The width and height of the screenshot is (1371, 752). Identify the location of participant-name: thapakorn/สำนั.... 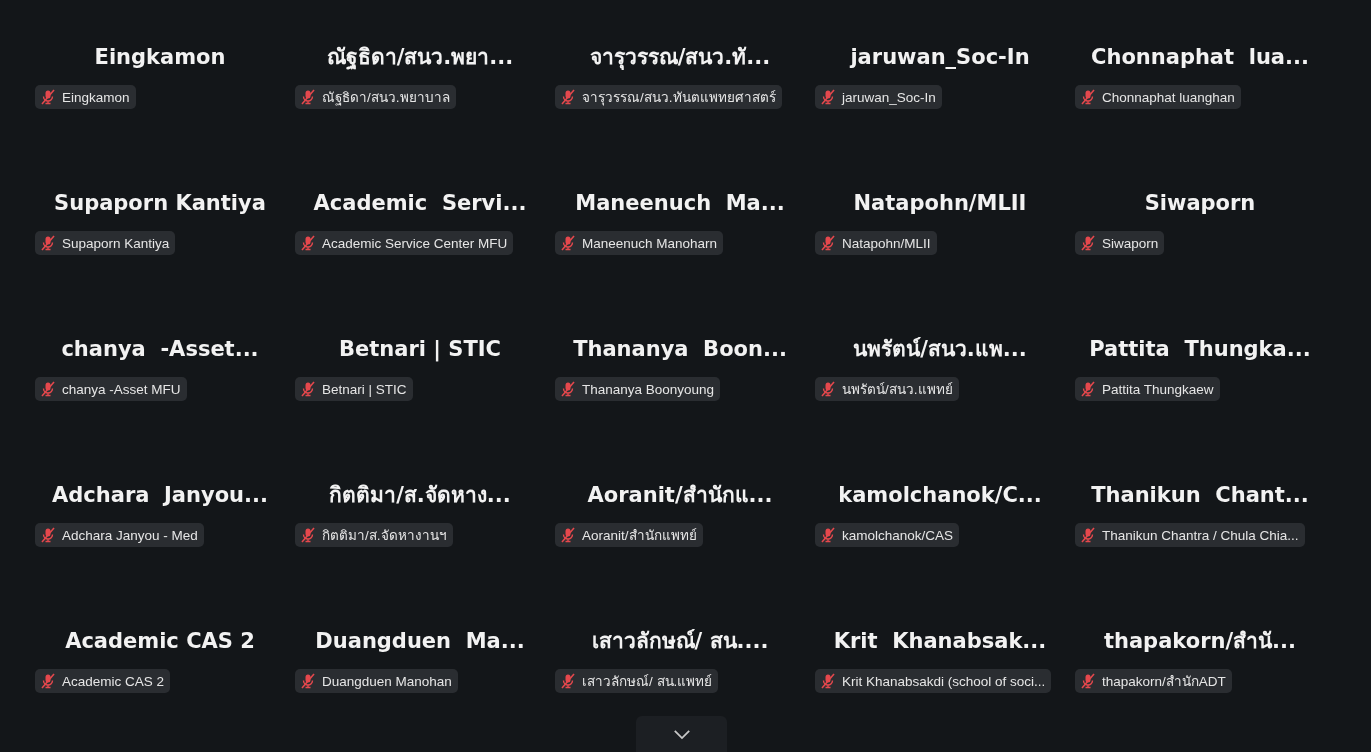
(1200, 641).